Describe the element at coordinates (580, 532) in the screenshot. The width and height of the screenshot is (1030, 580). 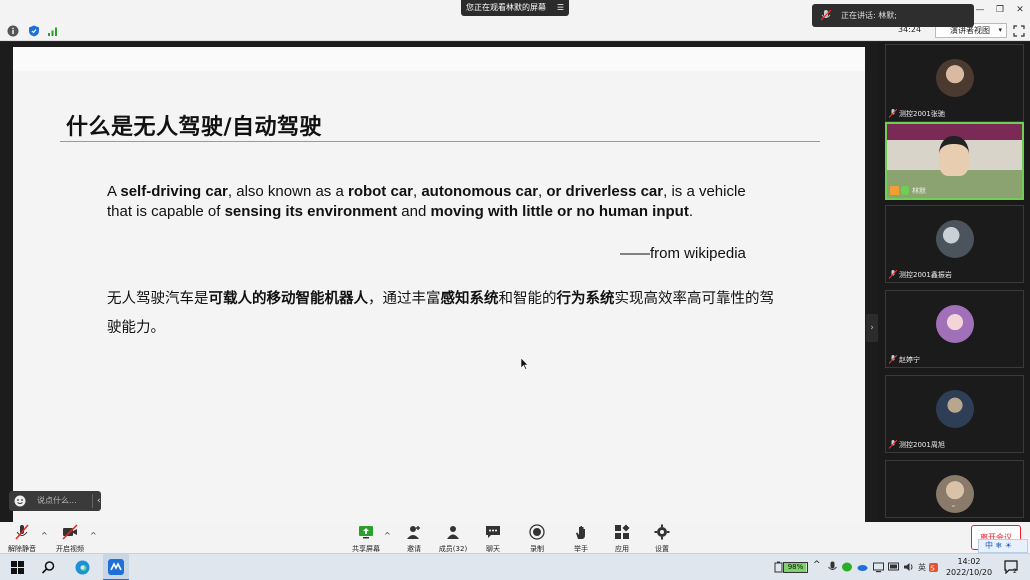
I see `hand-icon` at that location.